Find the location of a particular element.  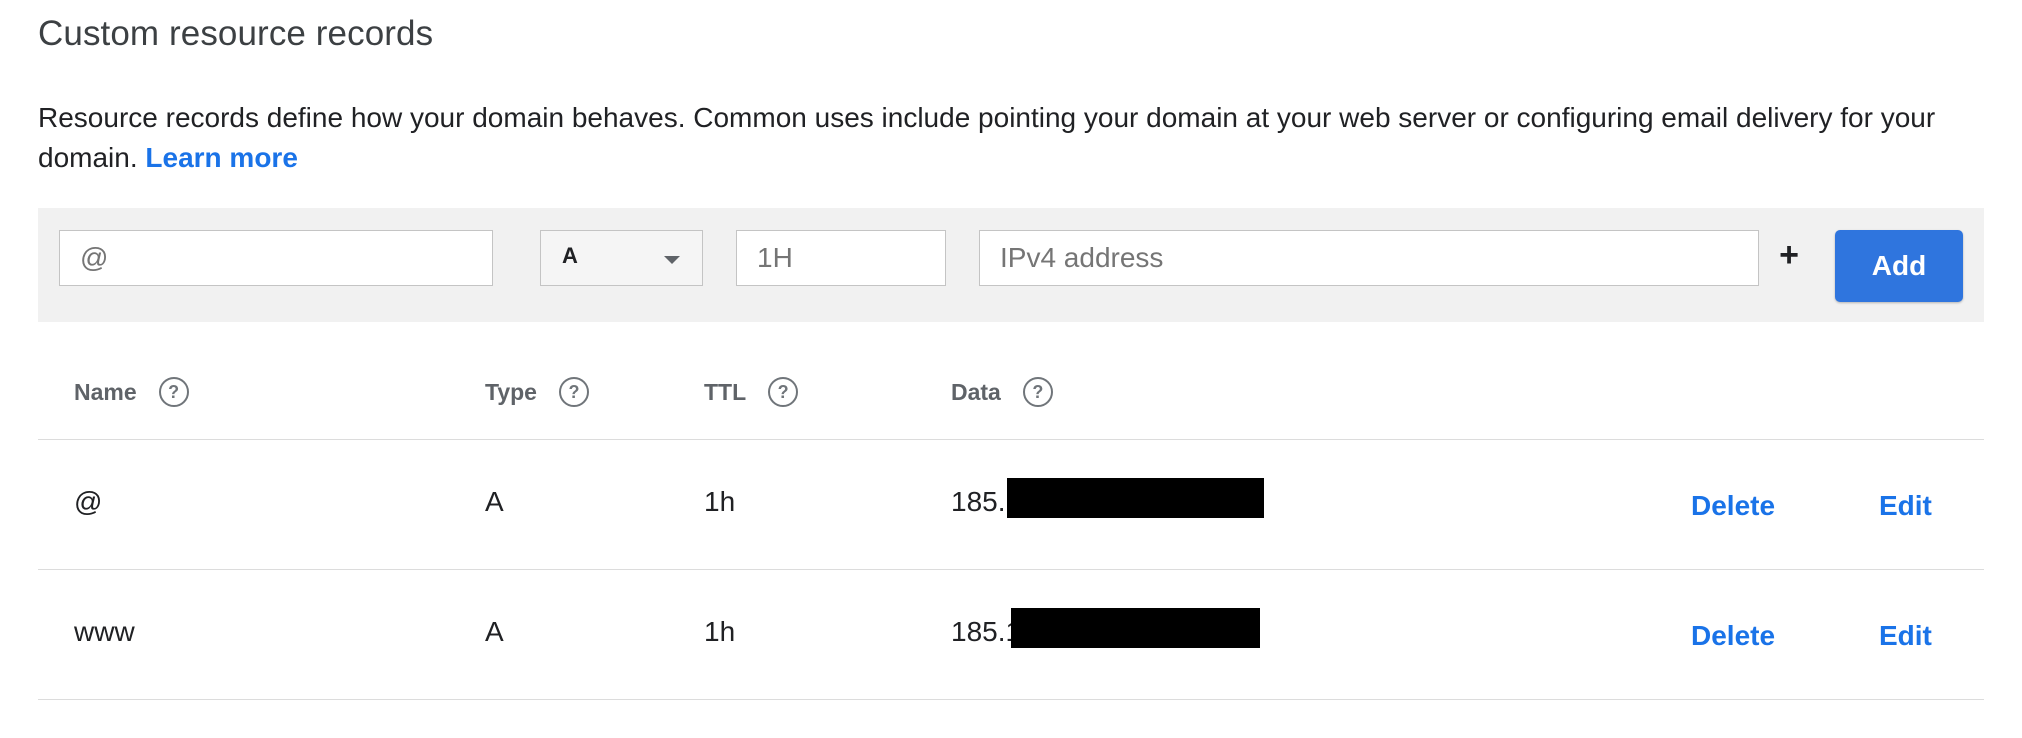

name-help-icon: ? is located at coordinates (173, 392).